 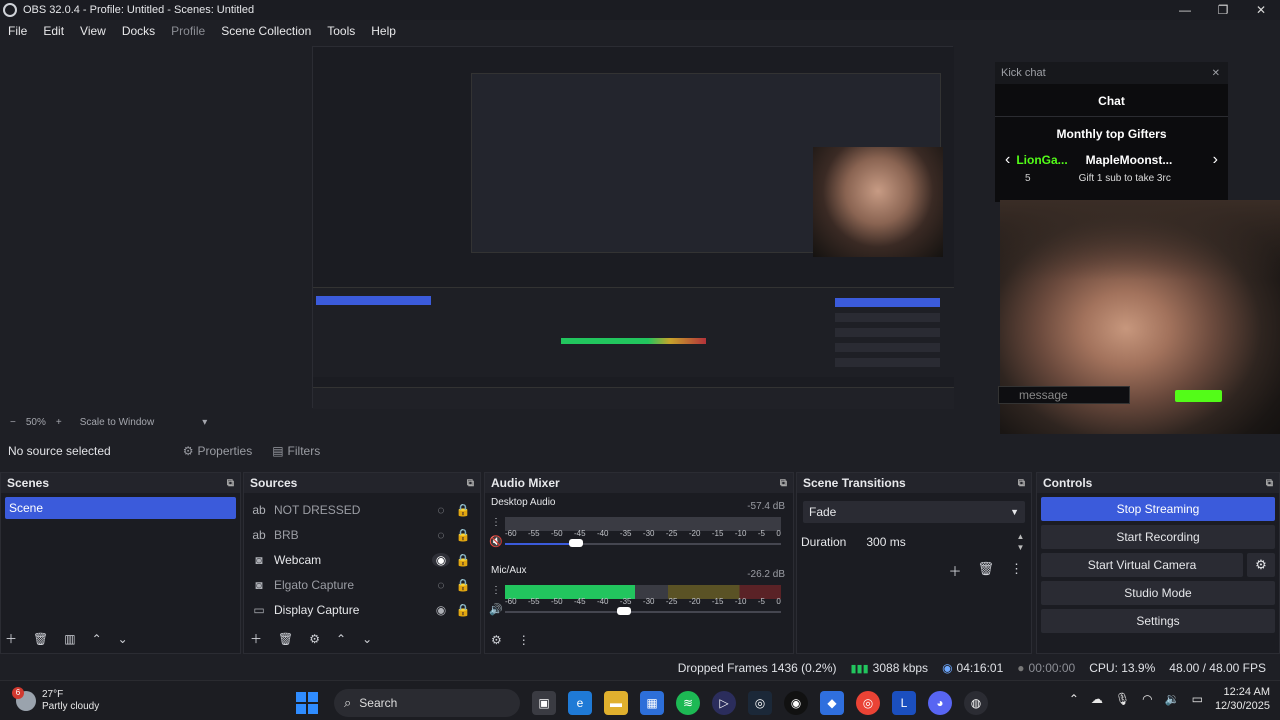 I want to click on start-virtual-camera-button: Start Virtual Camera ⚙, so click(x=1158, y=565).